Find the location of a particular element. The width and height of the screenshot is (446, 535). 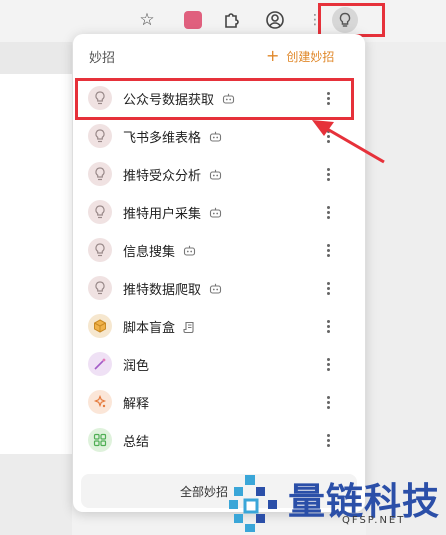

all-tips-label: 全部妙招 is located at coordinates (203, 491).